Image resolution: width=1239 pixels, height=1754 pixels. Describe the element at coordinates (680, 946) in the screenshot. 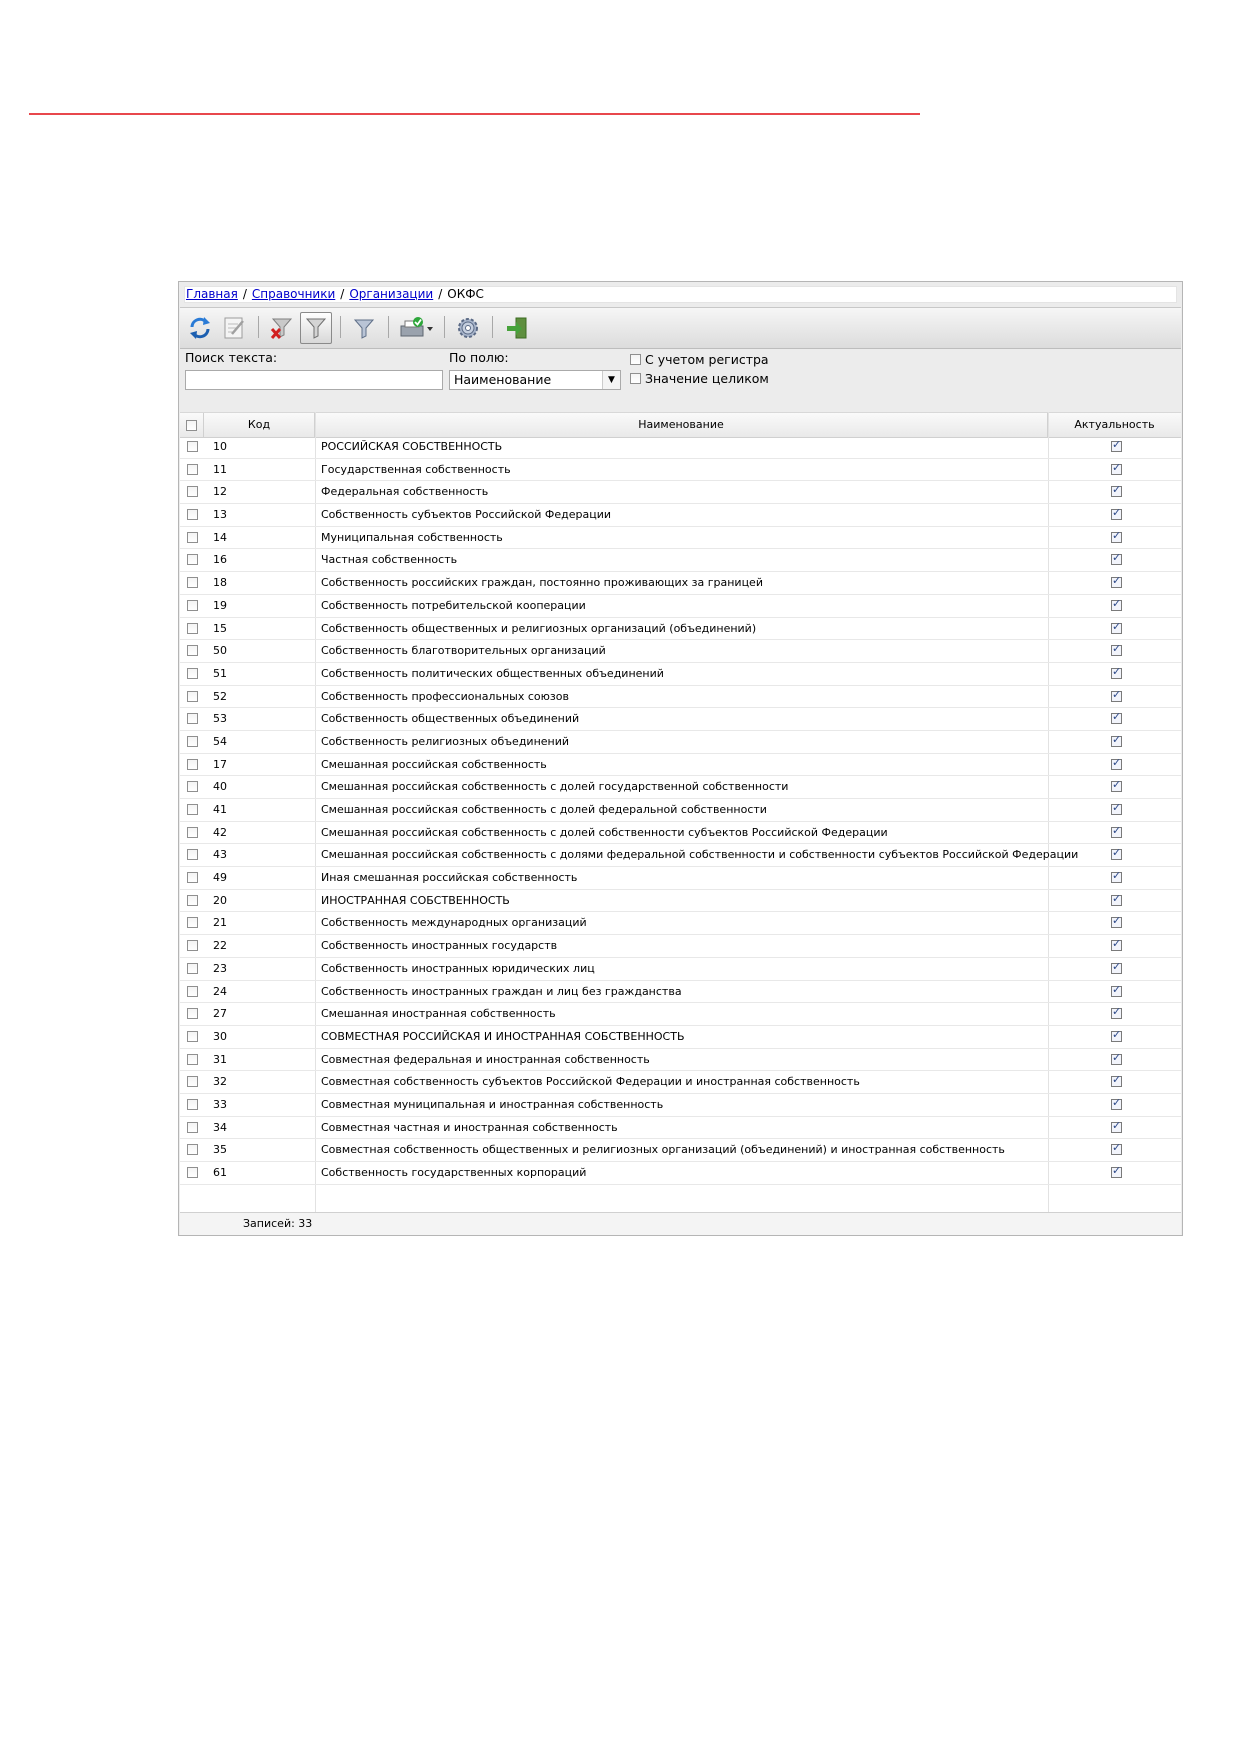

I see `table-row: 22 Собственность иностранных государств` at that location.